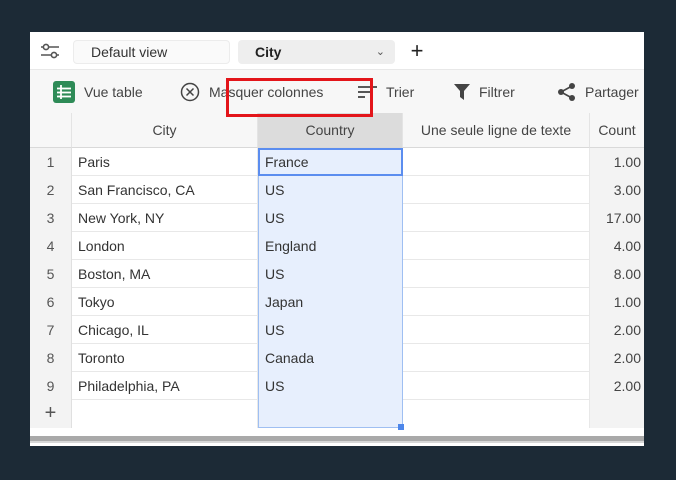 The image size is (676, 480). I want to click on top-bar: Default view City ⌄ +, so click(337, 50).